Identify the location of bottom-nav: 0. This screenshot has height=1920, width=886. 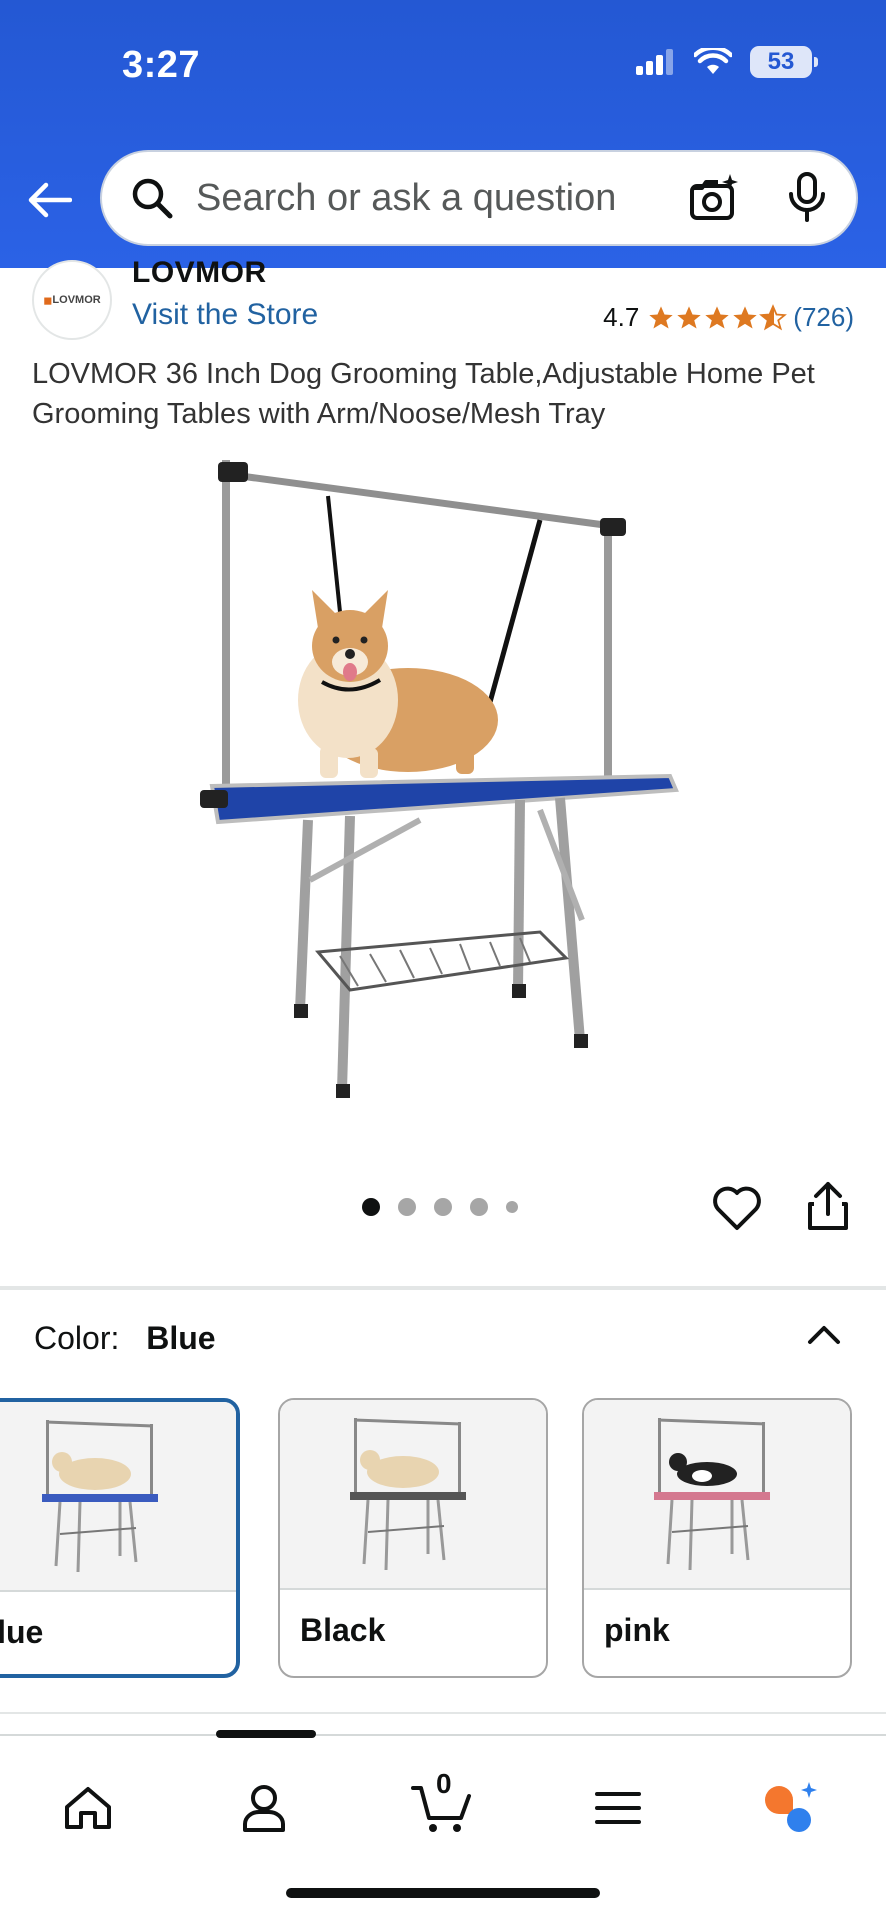
(443, 1825).